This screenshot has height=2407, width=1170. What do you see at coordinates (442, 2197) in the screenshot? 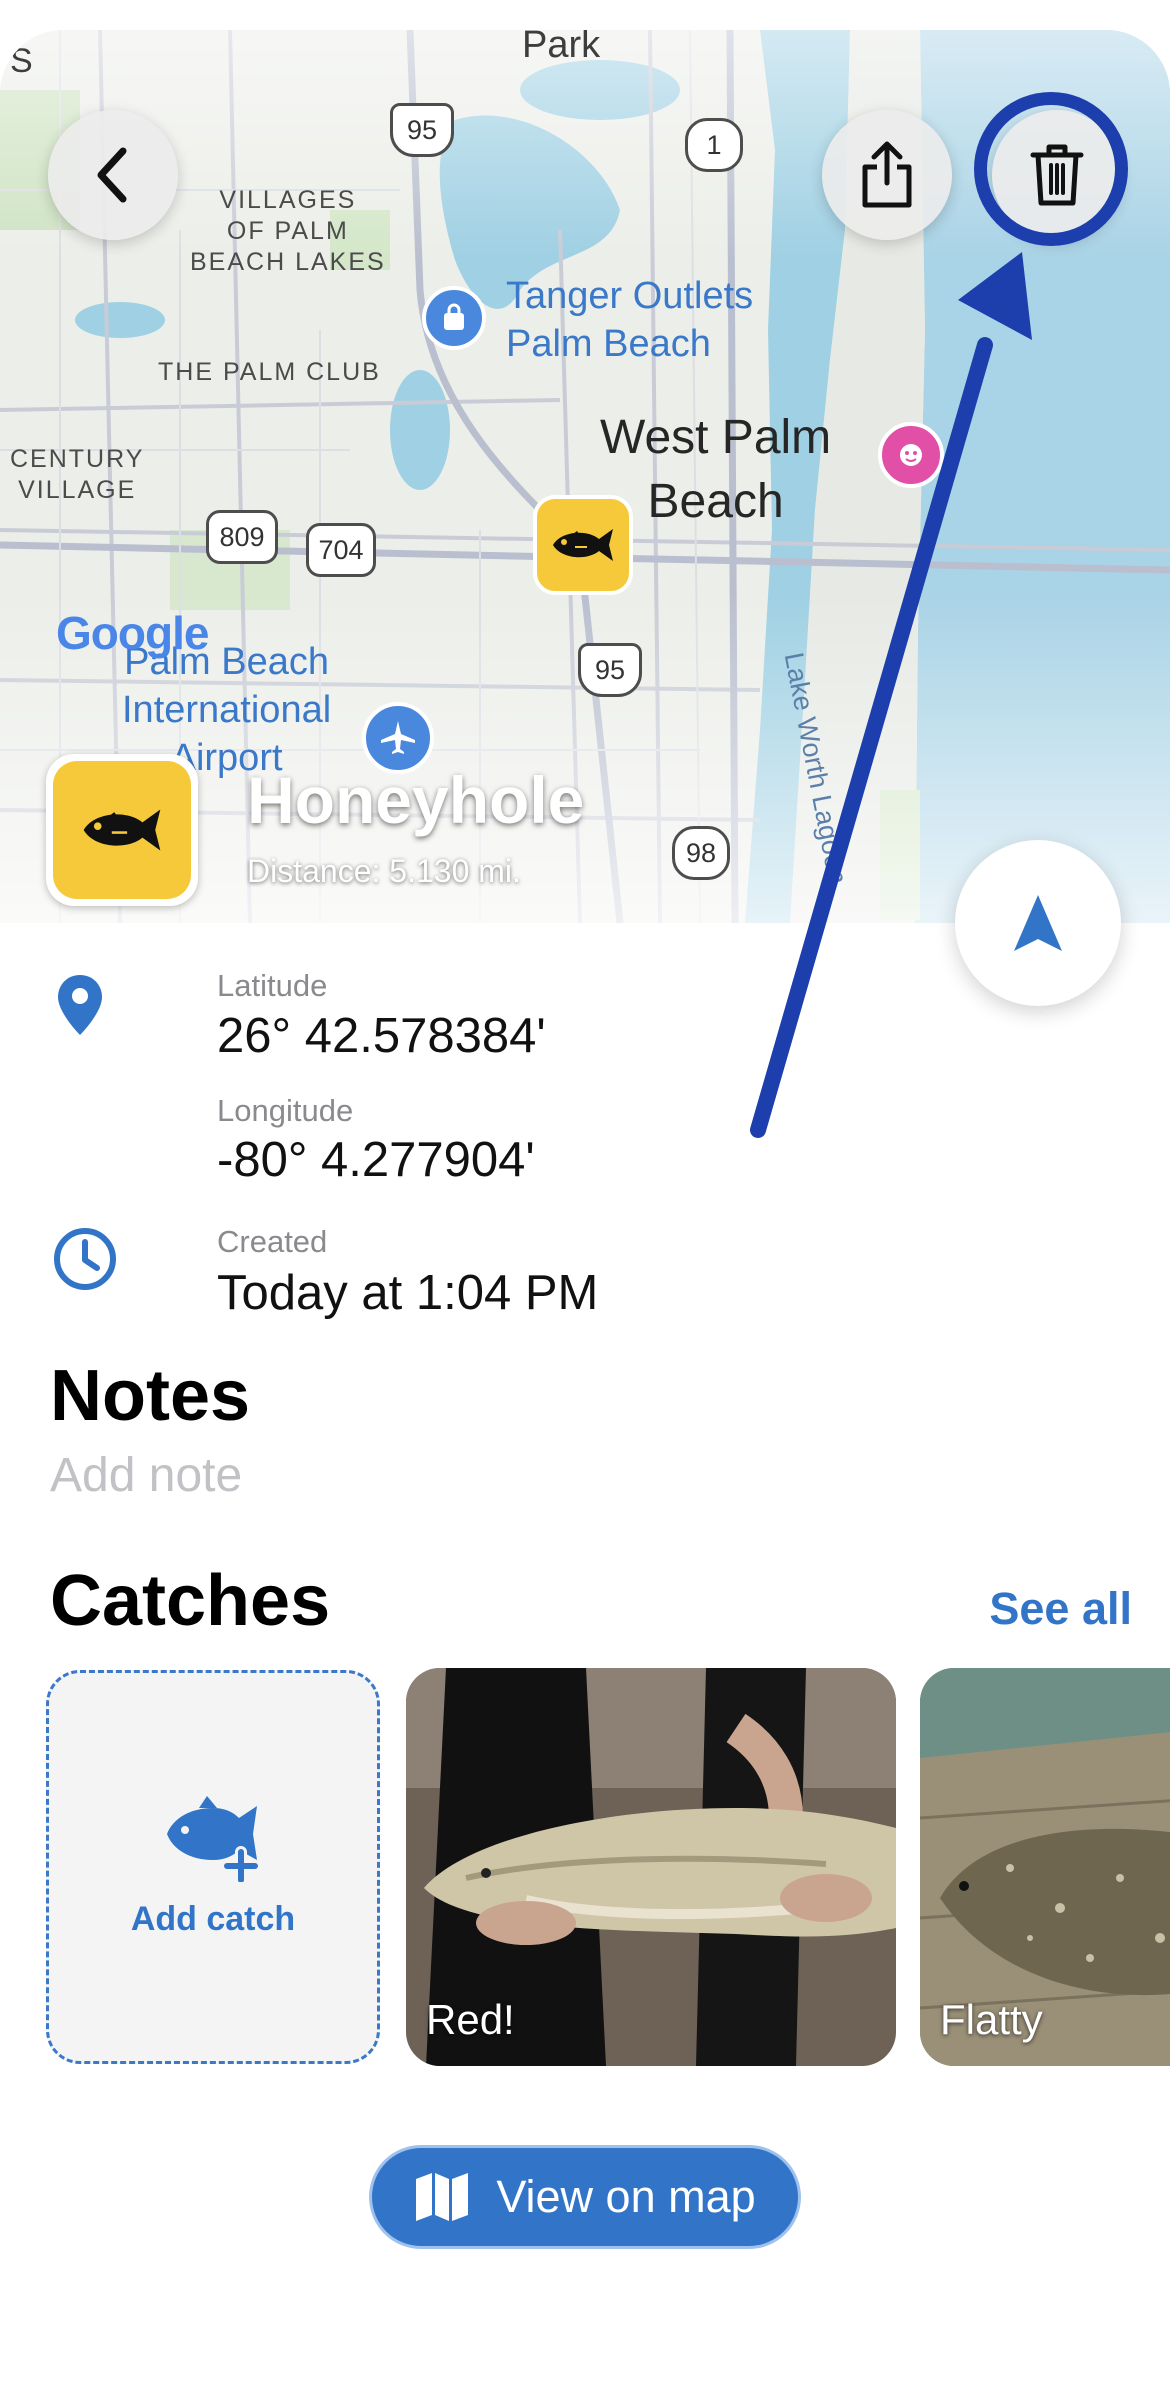
I see `map-icon` at bounding box center [442, 2197].